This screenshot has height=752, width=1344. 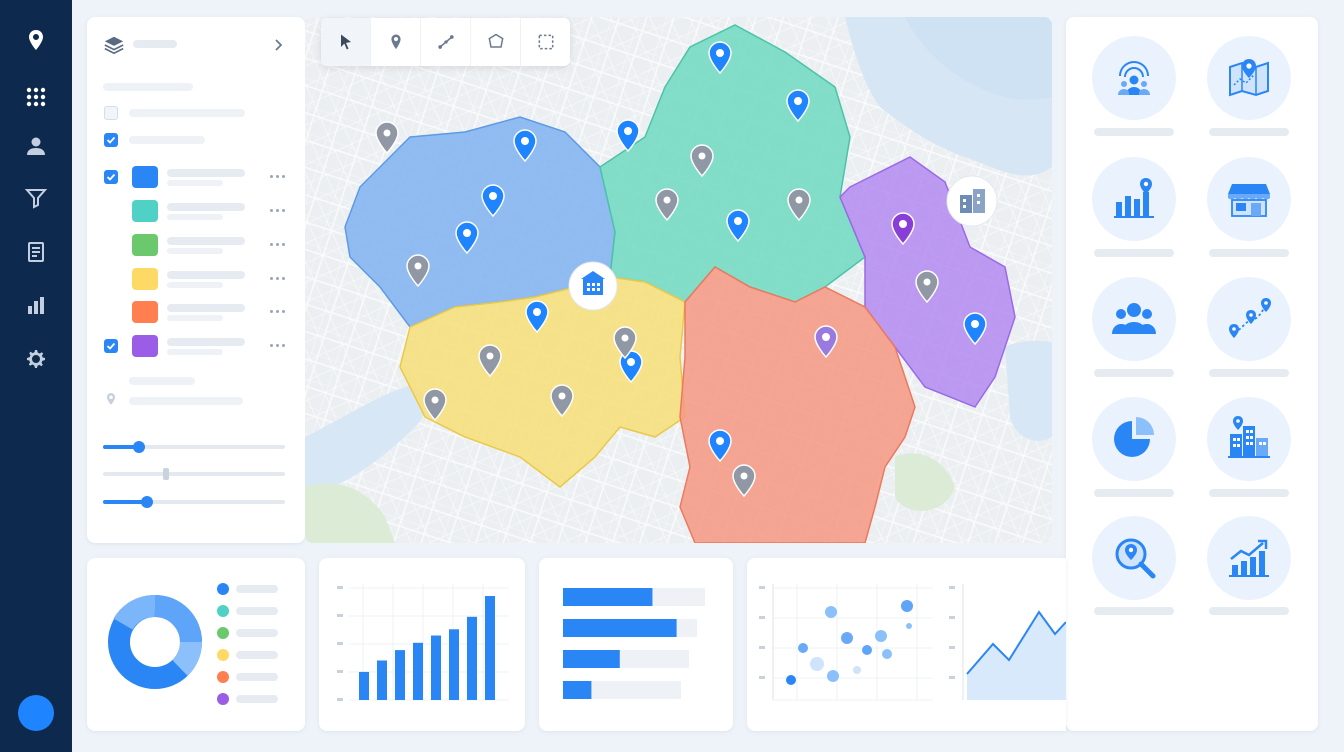 I want to click on settings-icon, so click(x=36, y=359).